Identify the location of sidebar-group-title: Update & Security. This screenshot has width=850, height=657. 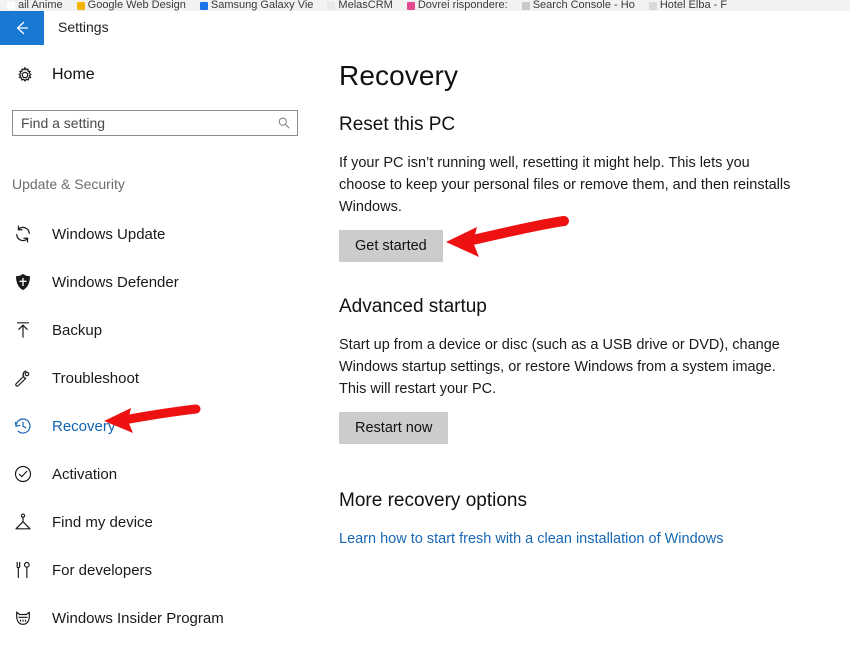
(68, 184).